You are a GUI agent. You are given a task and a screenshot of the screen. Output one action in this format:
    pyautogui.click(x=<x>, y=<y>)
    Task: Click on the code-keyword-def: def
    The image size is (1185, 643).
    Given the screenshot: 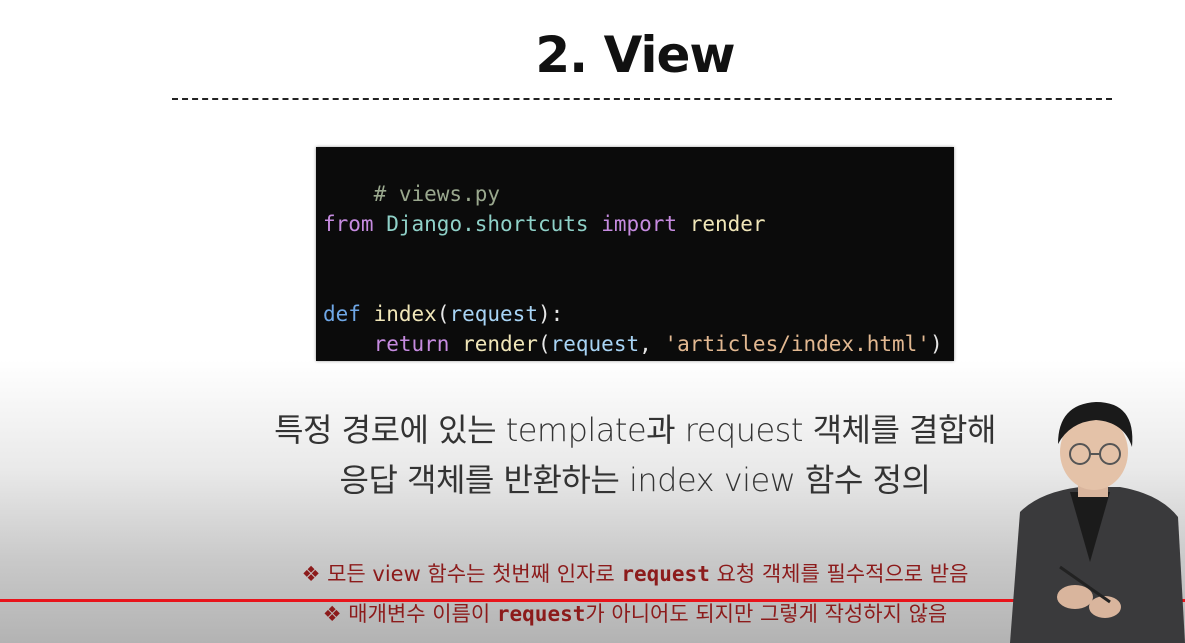 What is the action you would take?
    pyautogui.click(x=342, y=314)
    